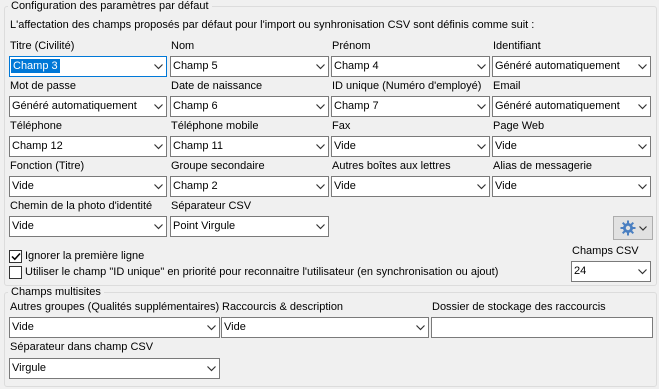 The image size is (659, 389). Describe the element at coordinates (195, 106) in the screenshot. I see `date-naissance-value: Champ 6` at that location.